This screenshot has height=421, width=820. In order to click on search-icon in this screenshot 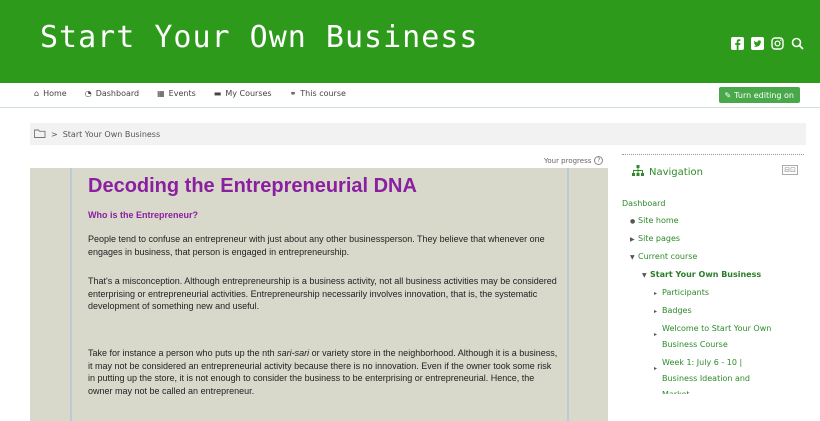, I will do `click(797, 43)`.